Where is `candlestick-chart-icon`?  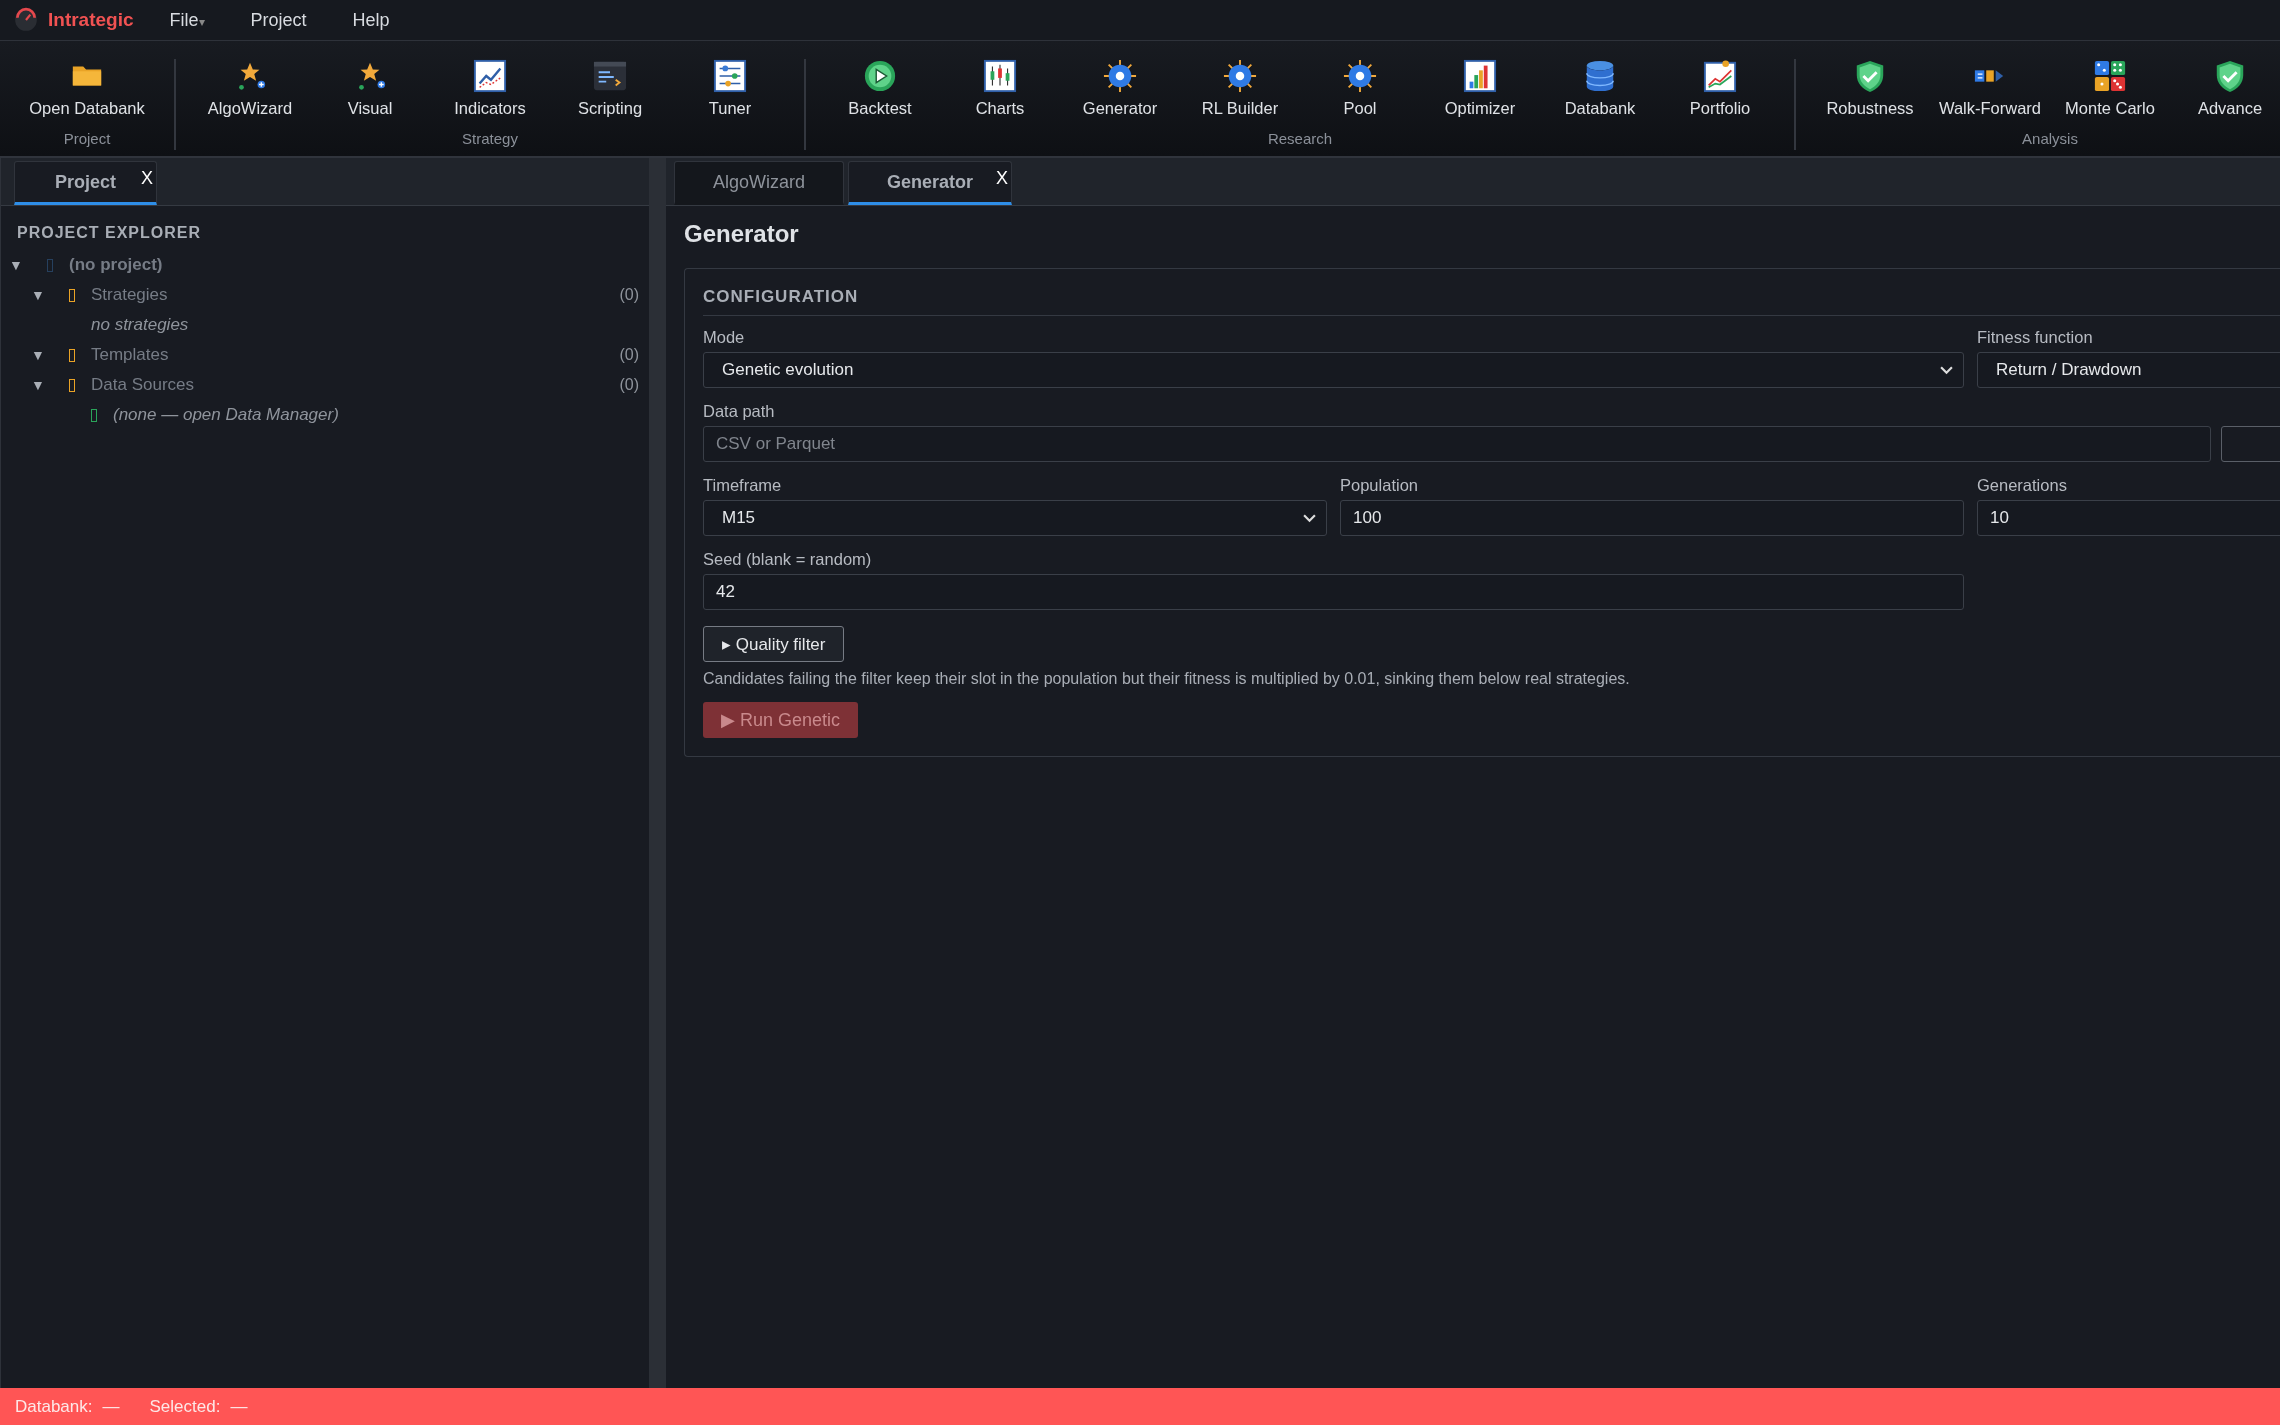 candlestick-chart-icon is located at coordinates (1000, 76).